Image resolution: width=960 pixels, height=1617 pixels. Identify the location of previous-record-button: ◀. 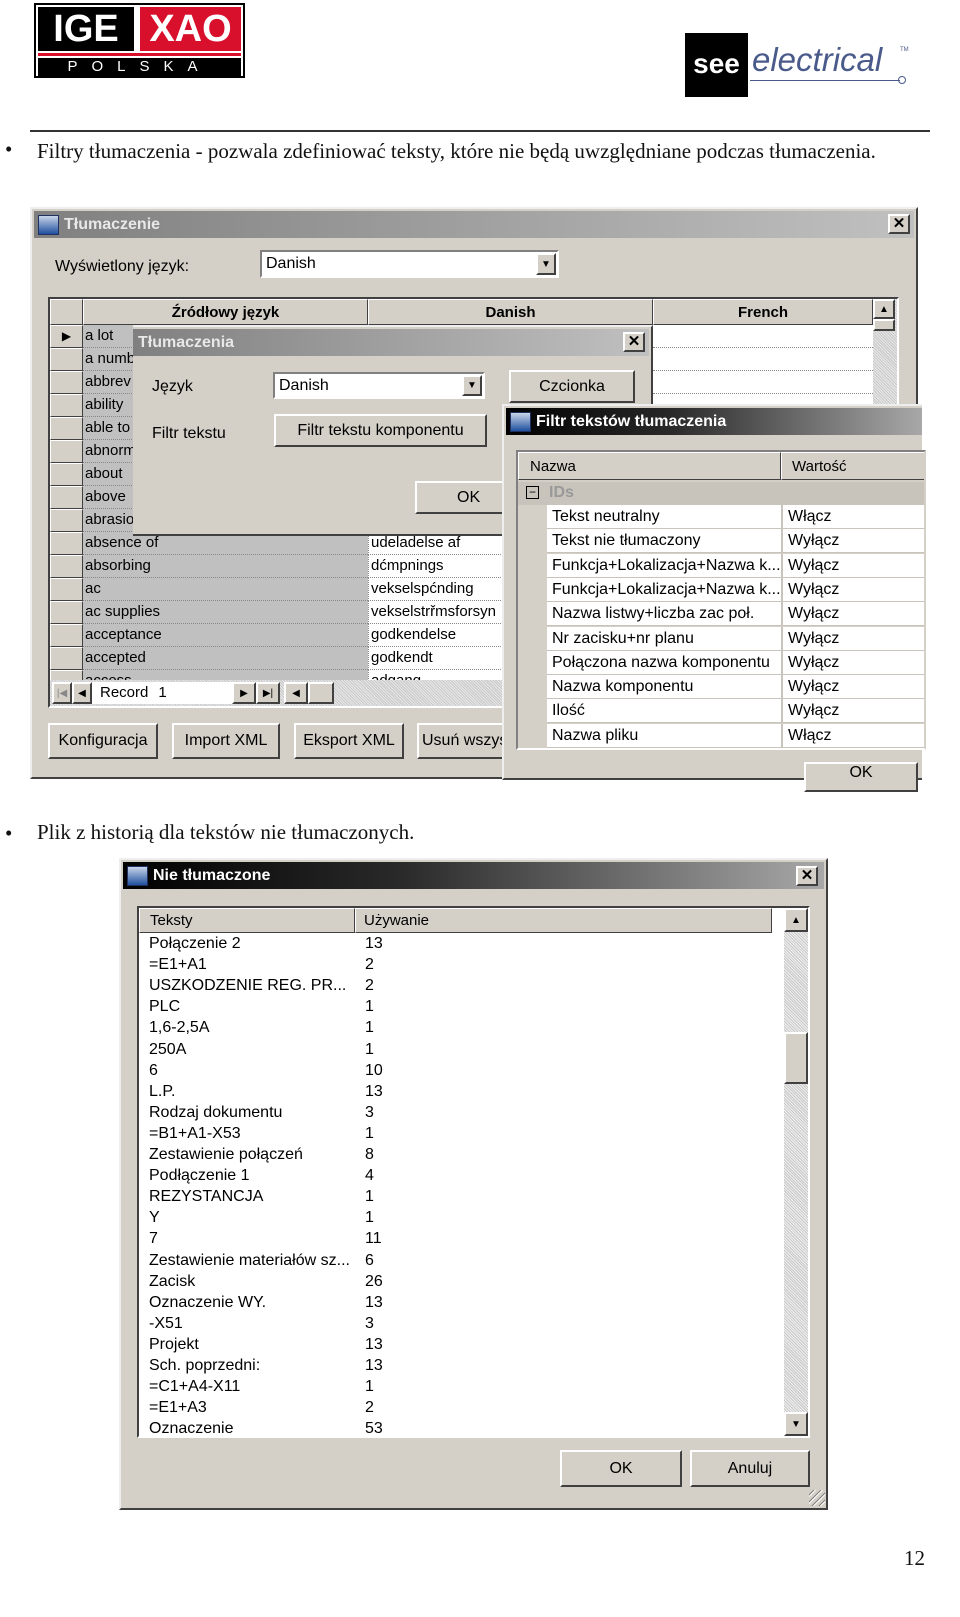
(82, 693).